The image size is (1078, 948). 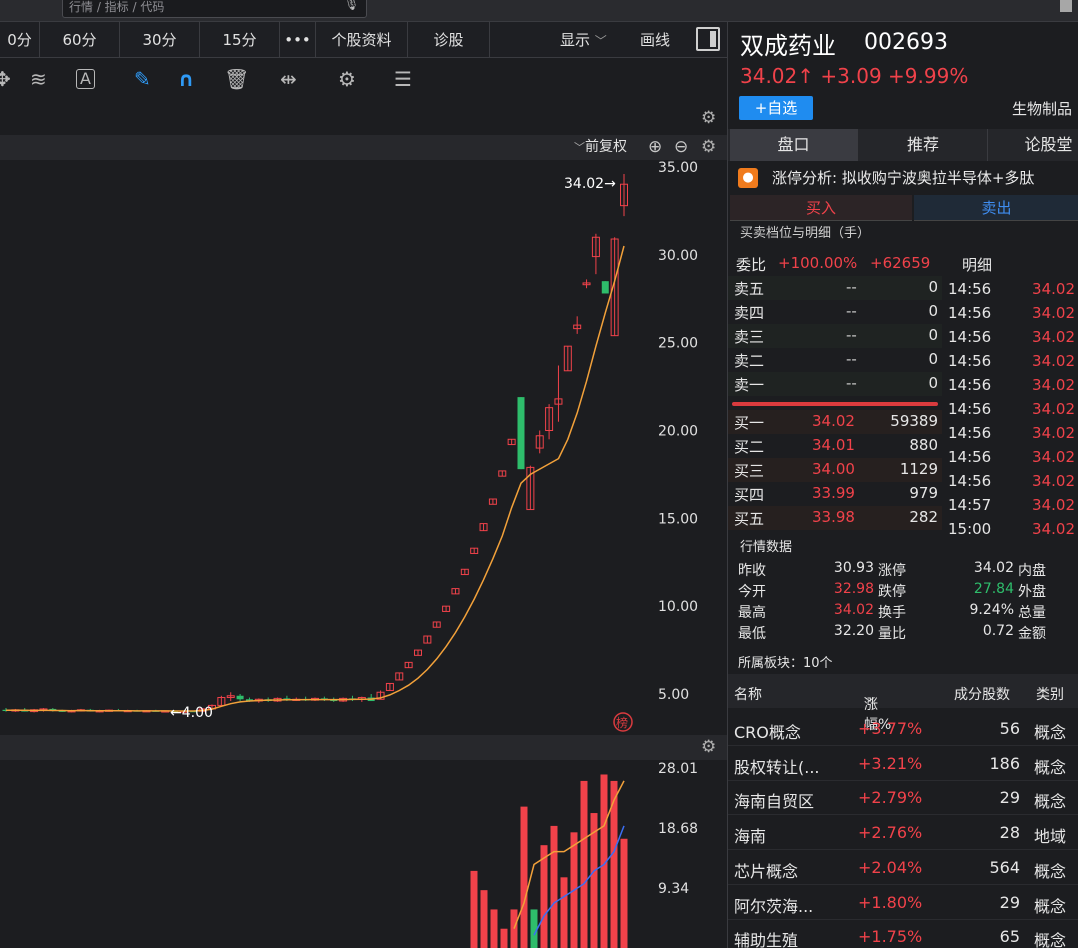 What do you see at coordinates (655, 40) in the screenshot?
I see `draw-button: 画线` at bounding box center [655, 40].